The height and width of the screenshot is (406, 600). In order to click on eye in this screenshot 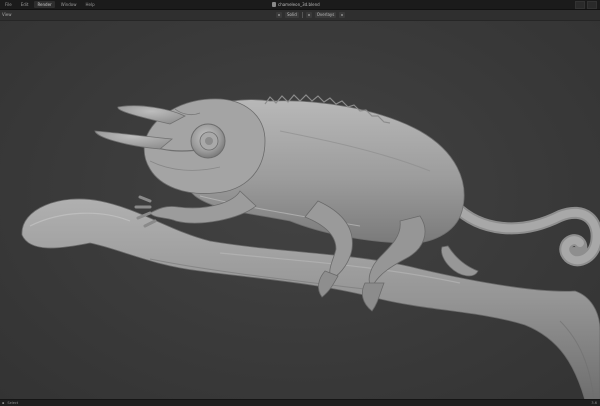, I will do `click(208, 141)`.